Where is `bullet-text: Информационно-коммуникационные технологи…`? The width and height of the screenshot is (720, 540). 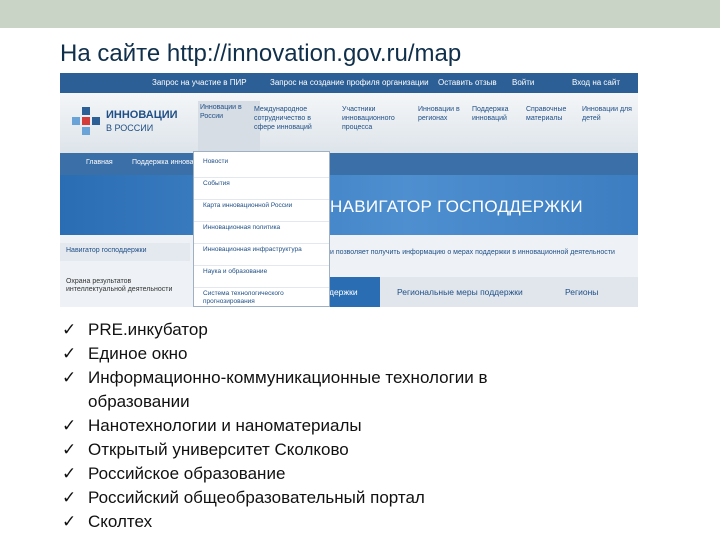 bullet-text: Информационно-коммуникационные технологи… is located at coordinates (288, 377).